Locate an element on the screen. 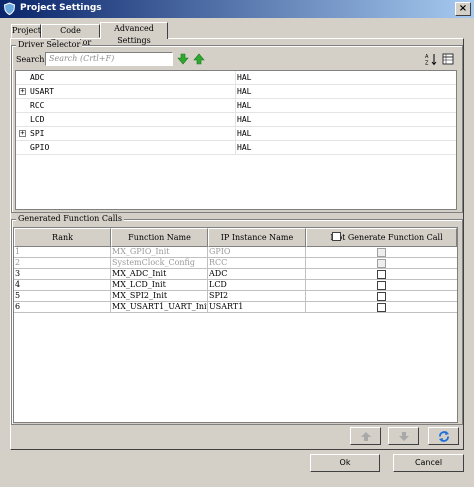 Image resolution: width=474 pixels, height=487 pixels. function-name-cell: SystemClock_Config is located at coordinates (159, 263).